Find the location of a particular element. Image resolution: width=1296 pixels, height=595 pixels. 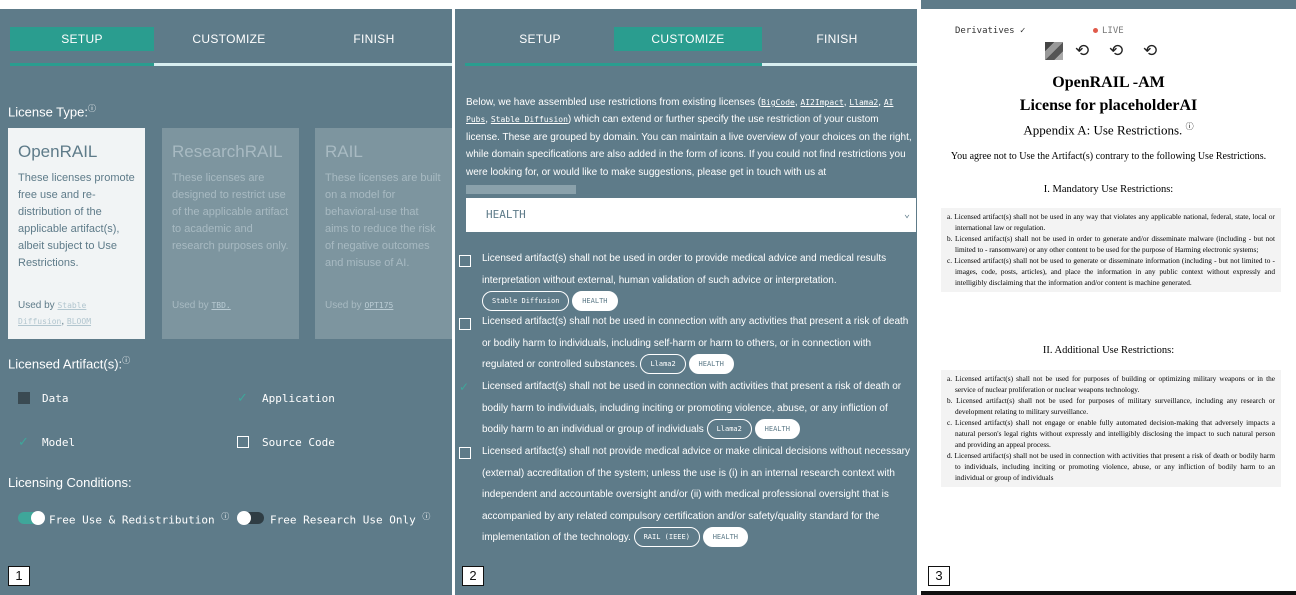

customize-progress is located at coordinates (613, 64).